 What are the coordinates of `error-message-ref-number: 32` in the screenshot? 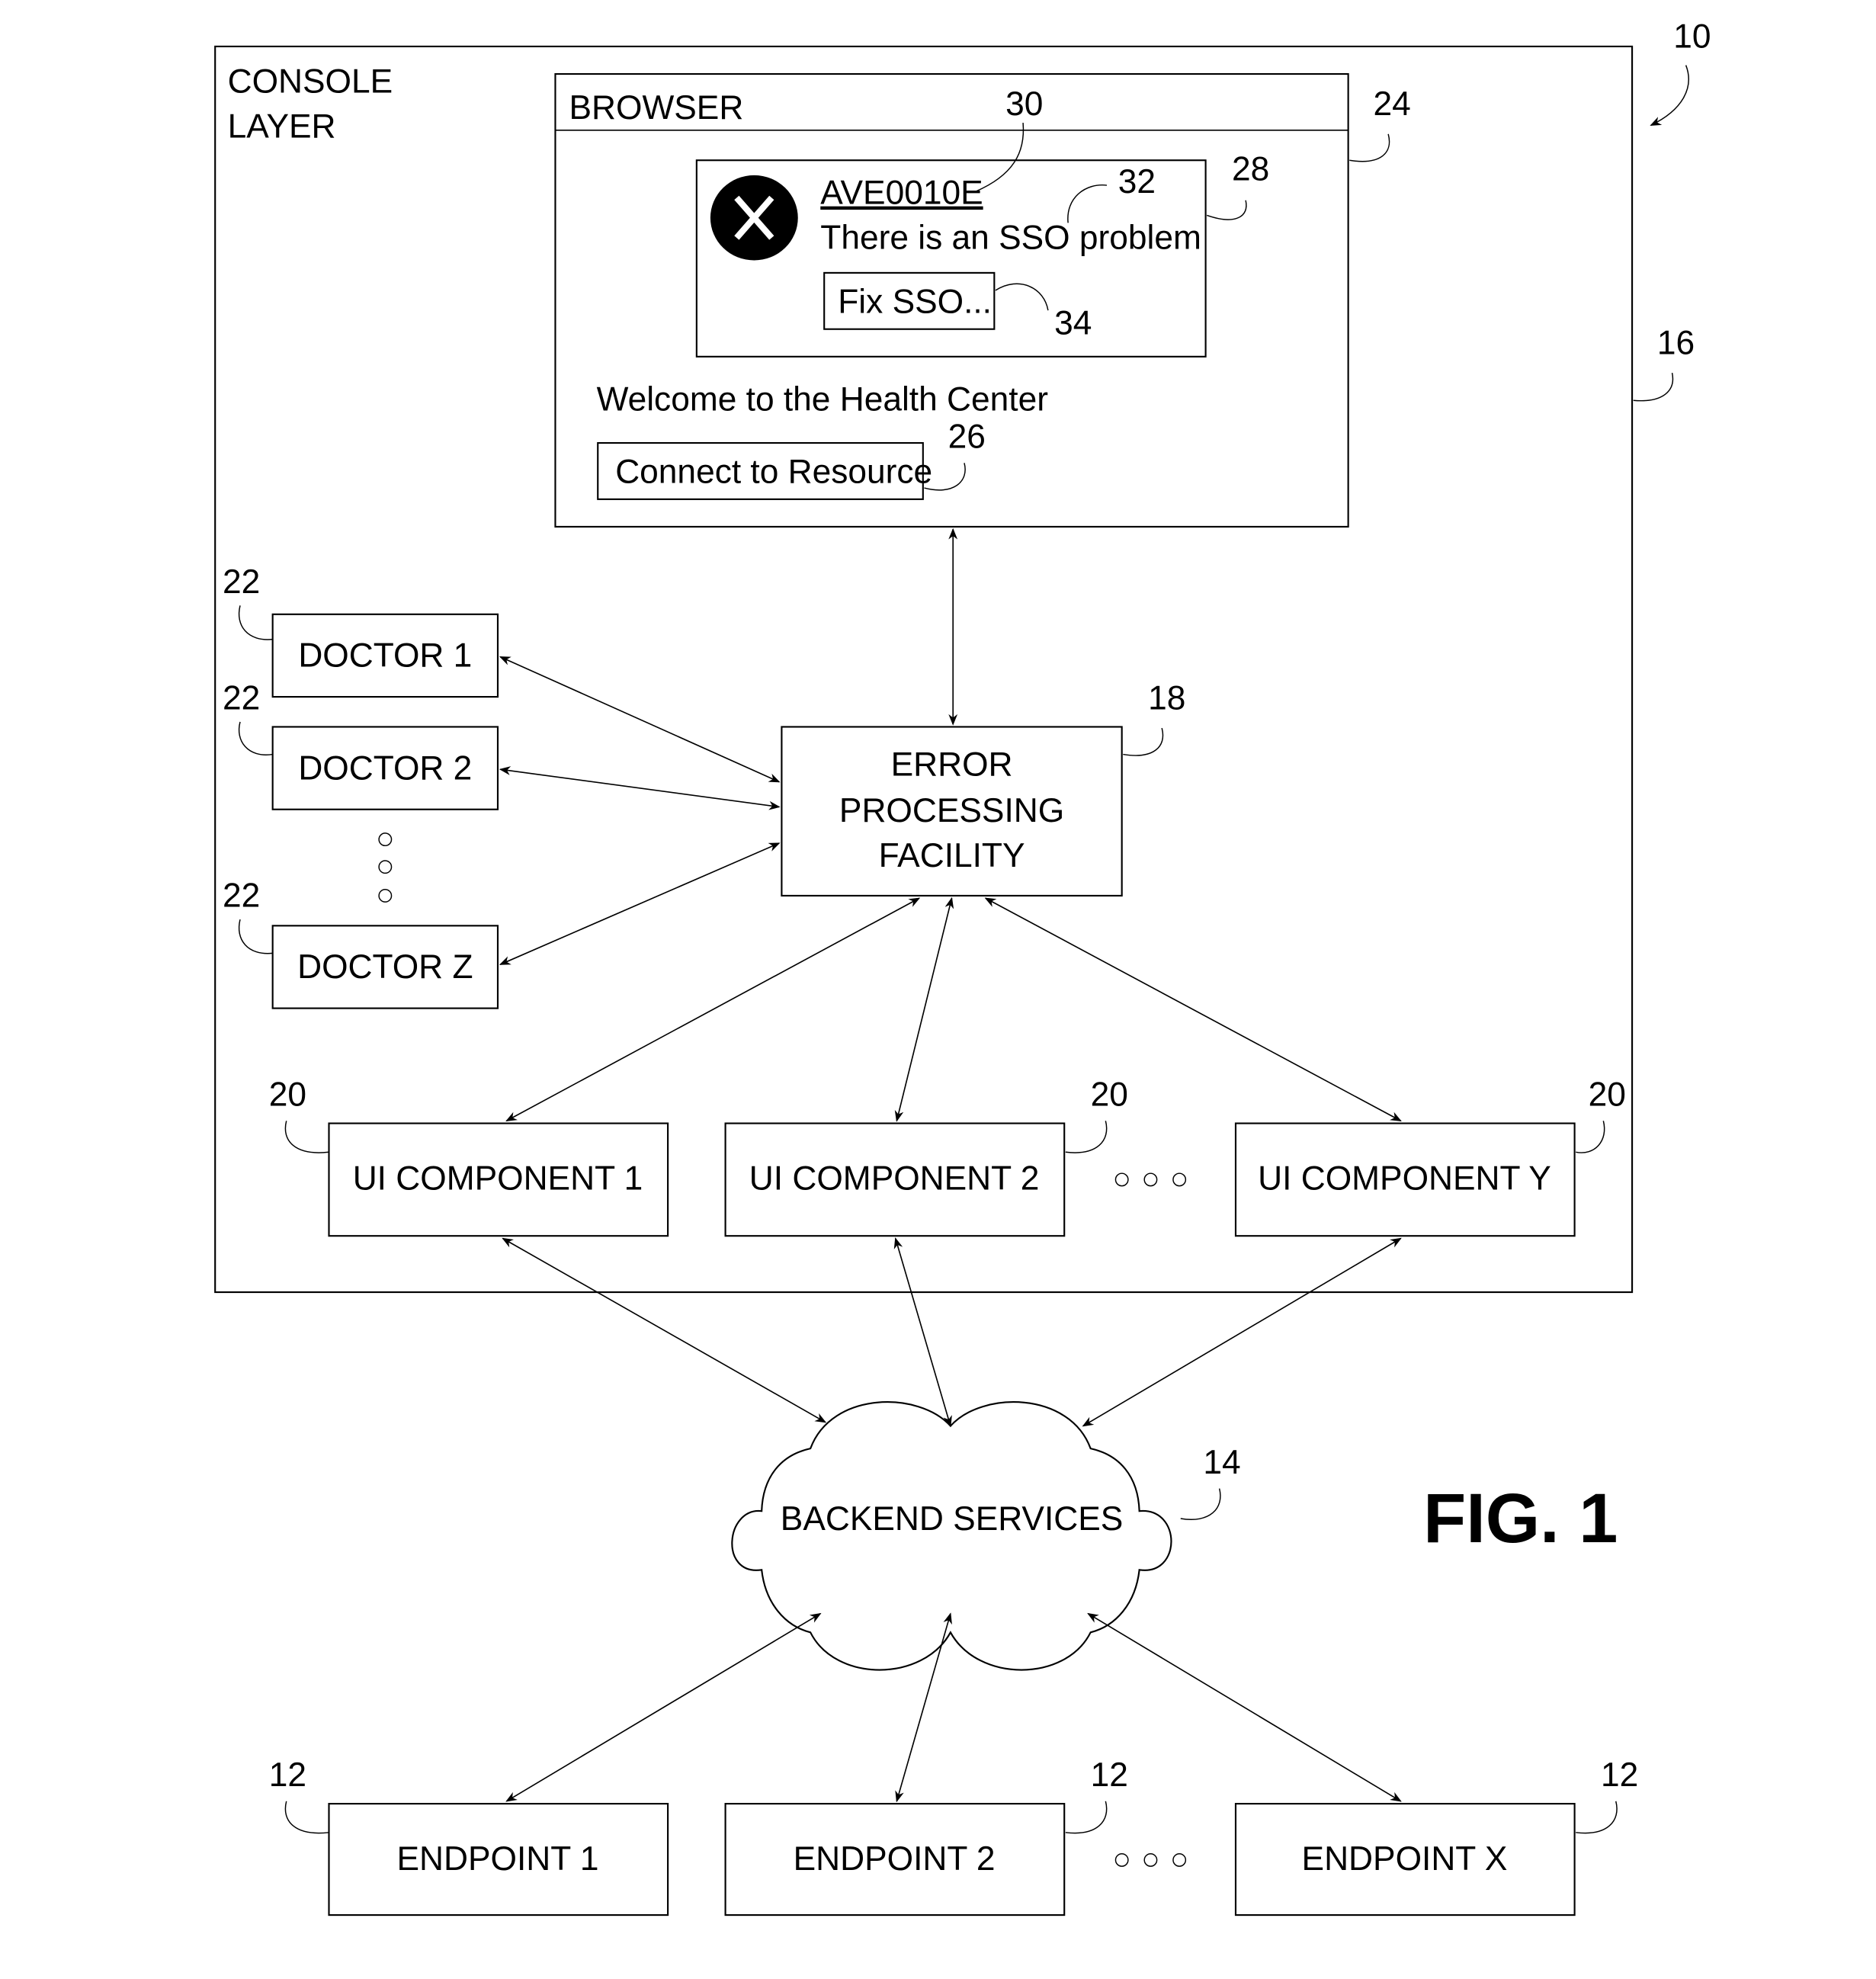 It's located at (1137, 181).